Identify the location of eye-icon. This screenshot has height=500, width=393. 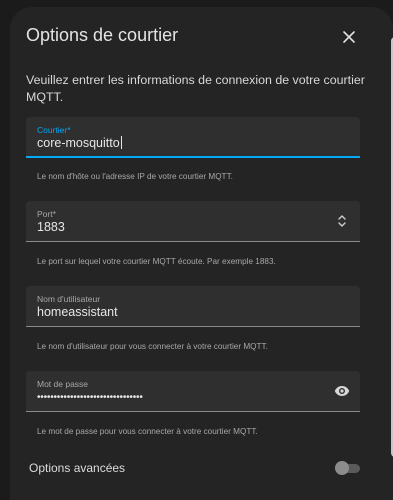
(342, 391).